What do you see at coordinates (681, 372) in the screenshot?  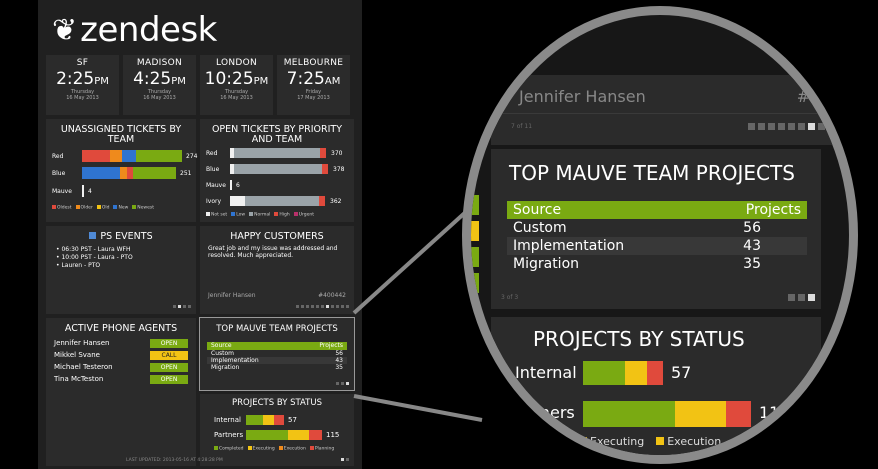 I see `row-value: 57` at bounding box center [681, 372].